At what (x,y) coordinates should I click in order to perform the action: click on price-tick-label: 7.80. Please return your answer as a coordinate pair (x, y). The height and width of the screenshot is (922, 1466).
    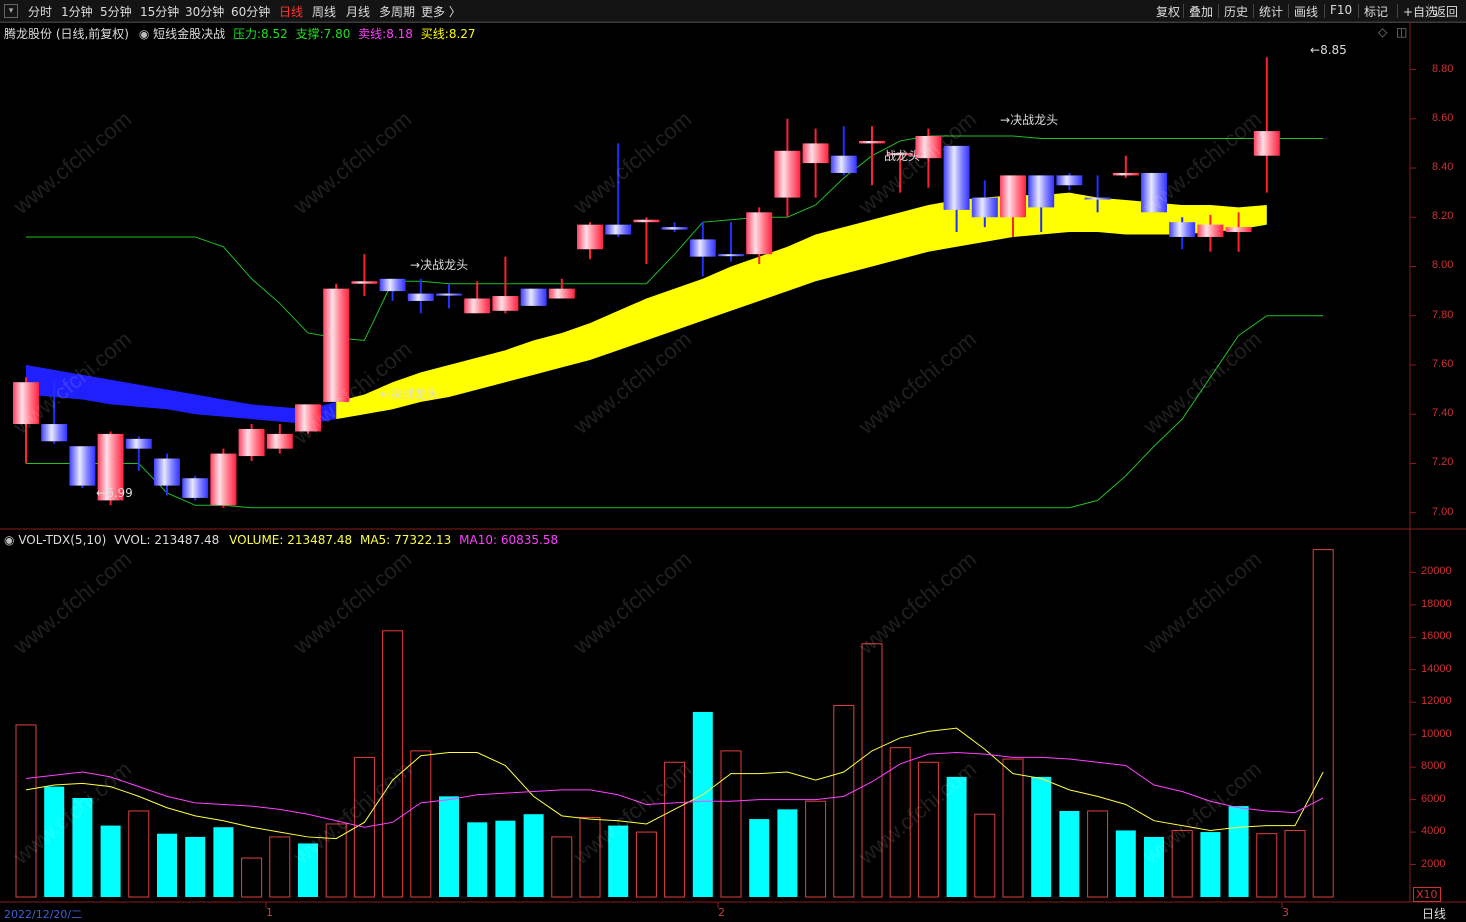
    Looking at the image, I should click on (1443, 314).